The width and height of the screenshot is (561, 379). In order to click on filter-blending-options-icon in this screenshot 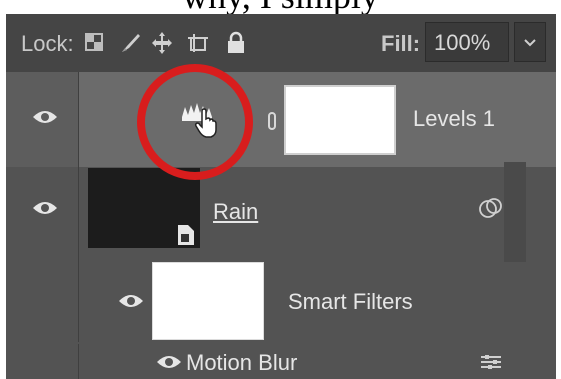, I will do `click(491, 362)`.